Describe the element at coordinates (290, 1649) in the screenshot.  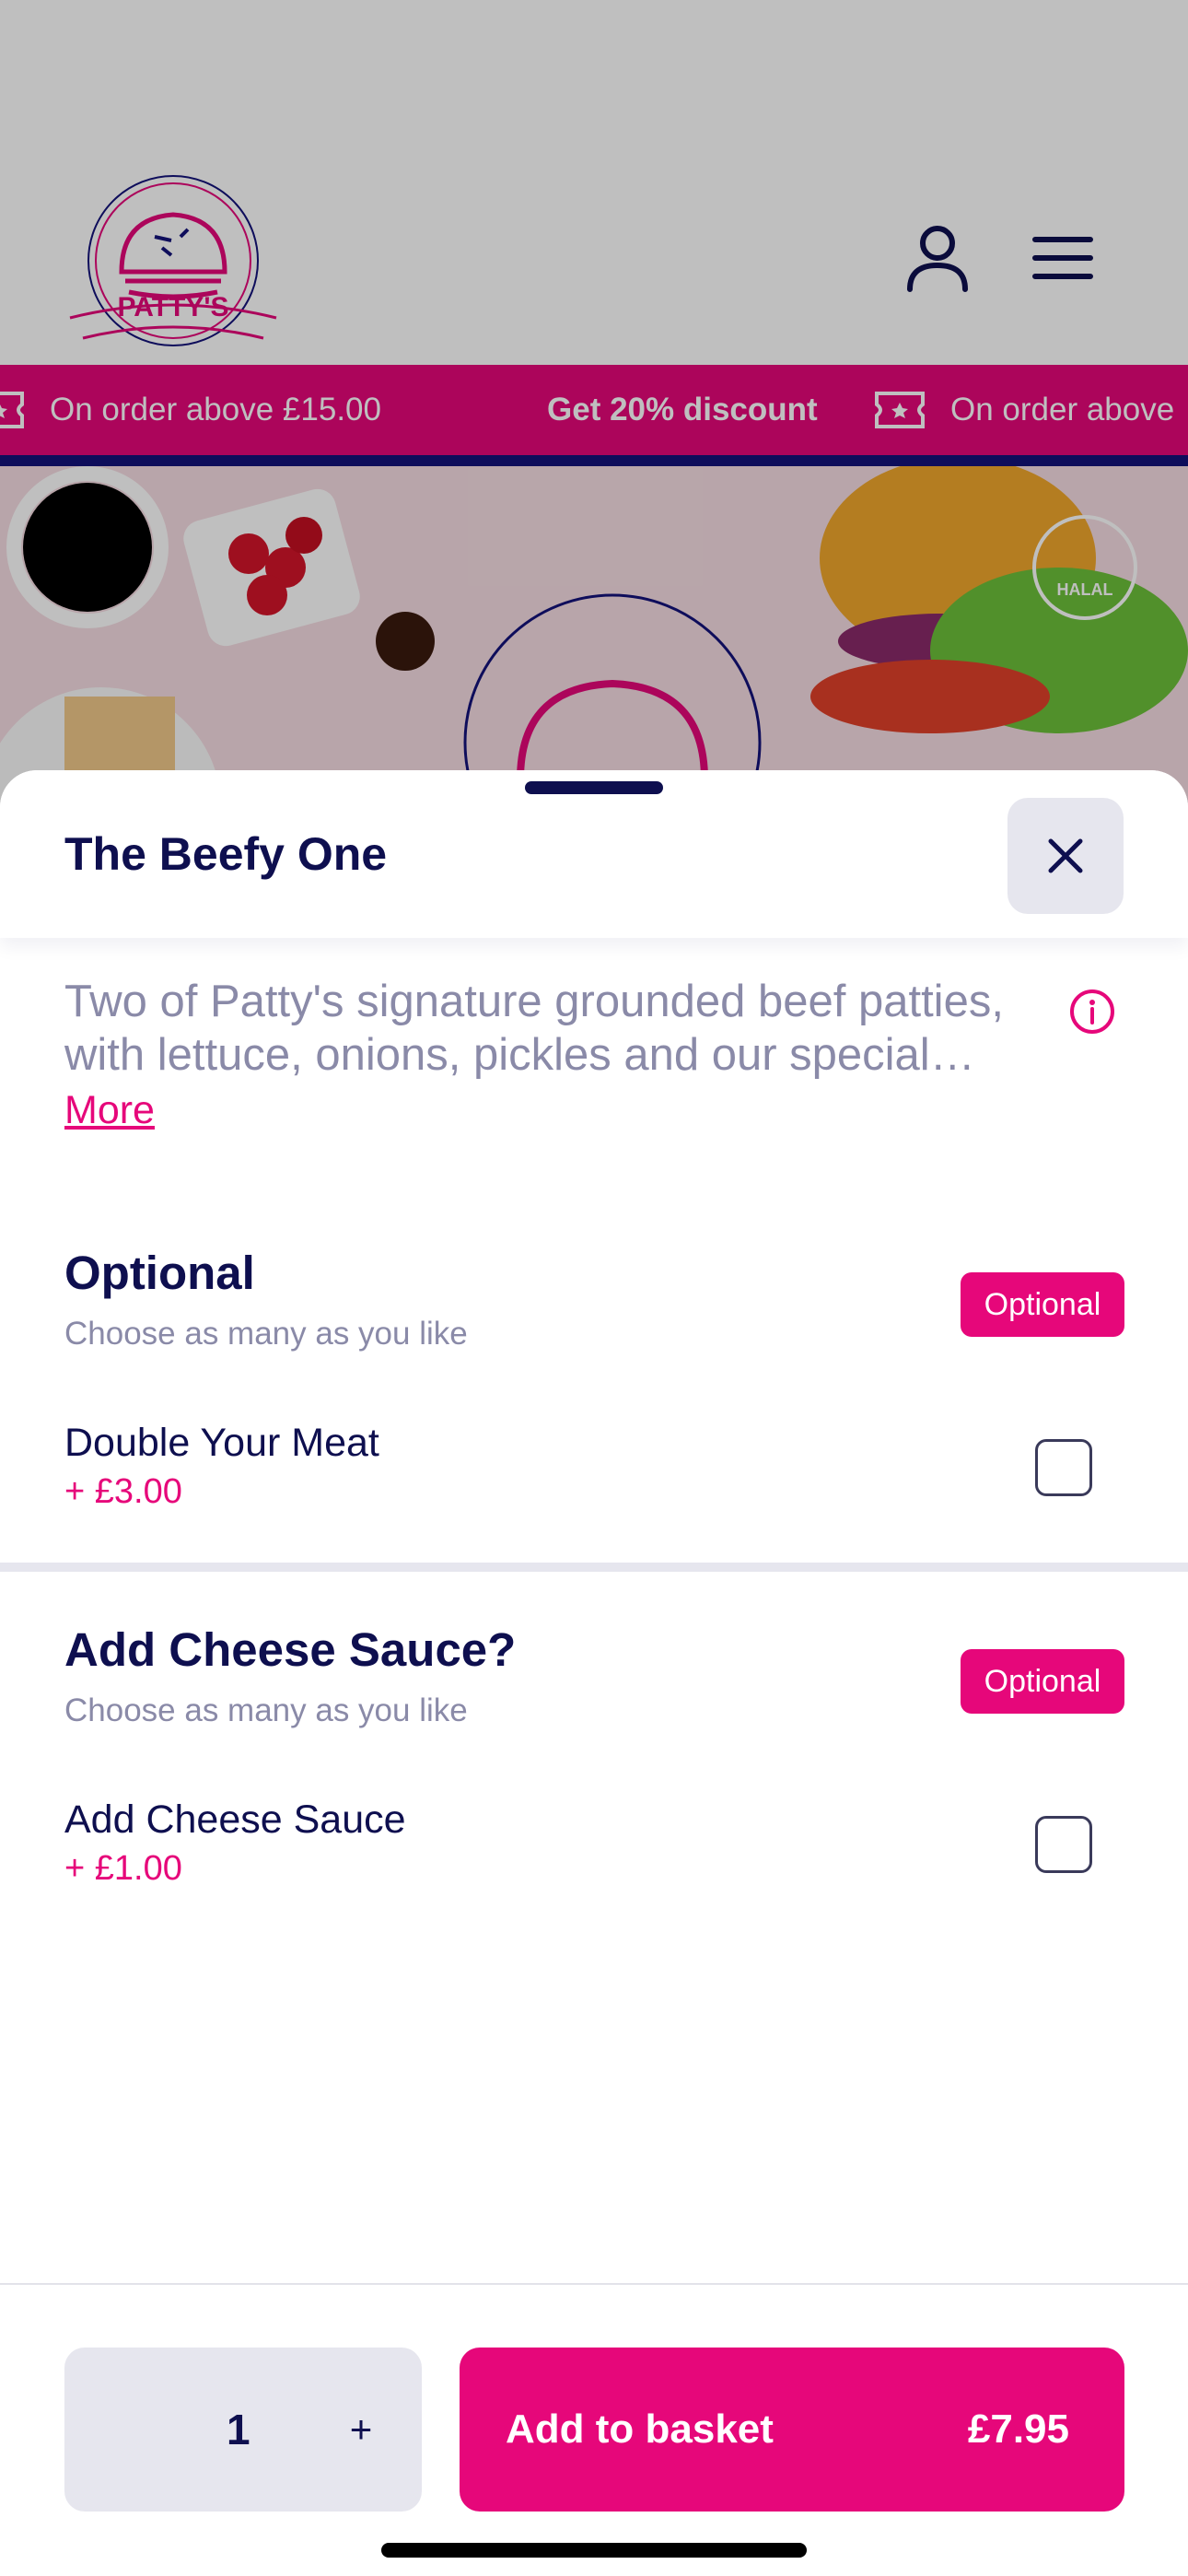
I see `option-group-title: Add Cheese Sauce?` at that location.